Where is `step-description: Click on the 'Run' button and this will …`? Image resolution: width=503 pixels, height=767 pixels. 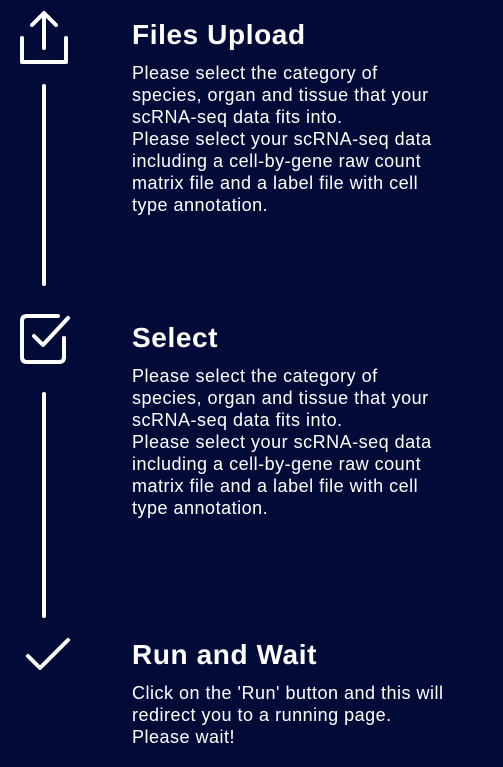 step-description: Click on the 'Run' button and this will … is located at coordinates (288, 715).